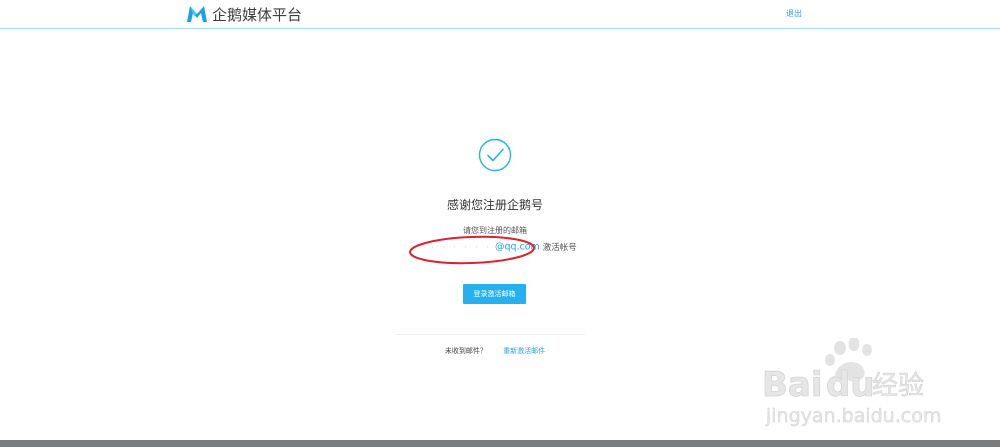 The height and width of the screenshot is (447, 1000). Describe the element at coordinates (848, 360) in the screenshot. I see `paw-icon` at that location.